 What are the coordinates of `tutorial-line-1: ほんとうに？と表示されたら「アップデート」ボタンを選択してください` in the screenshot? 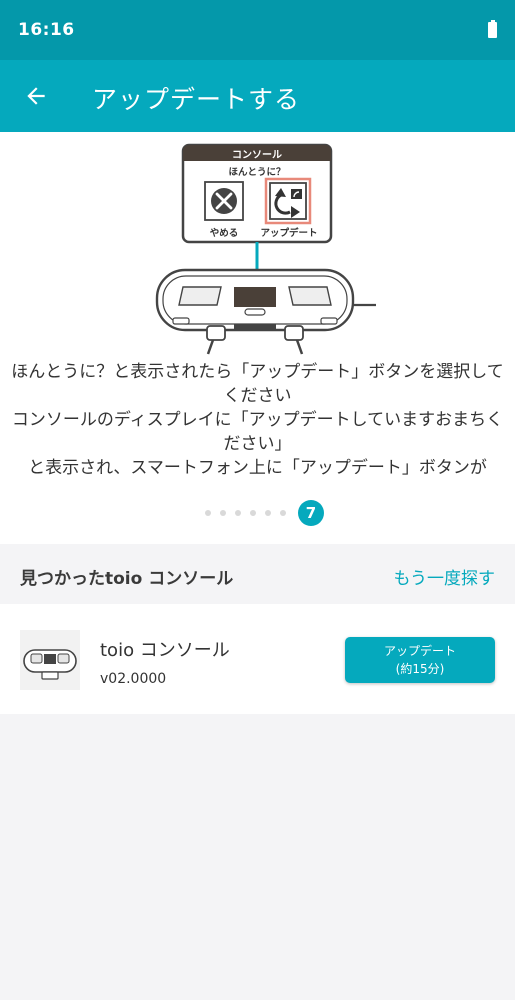 It's located at (257, 384).